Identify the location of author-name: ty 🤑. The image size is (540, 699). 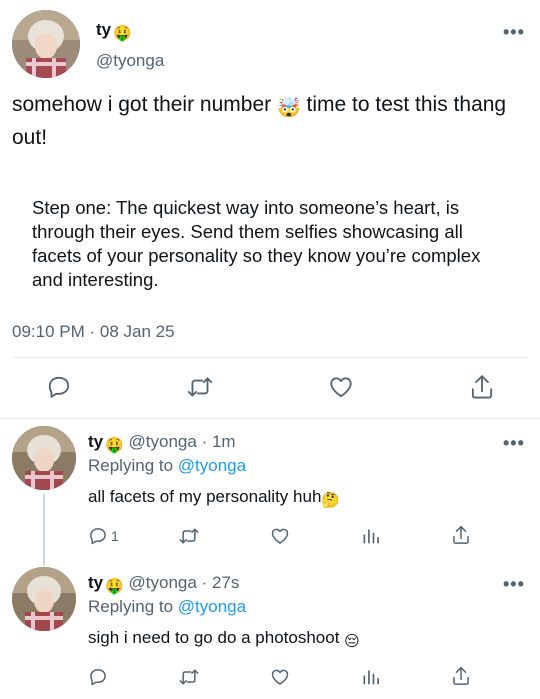
(114, 31).